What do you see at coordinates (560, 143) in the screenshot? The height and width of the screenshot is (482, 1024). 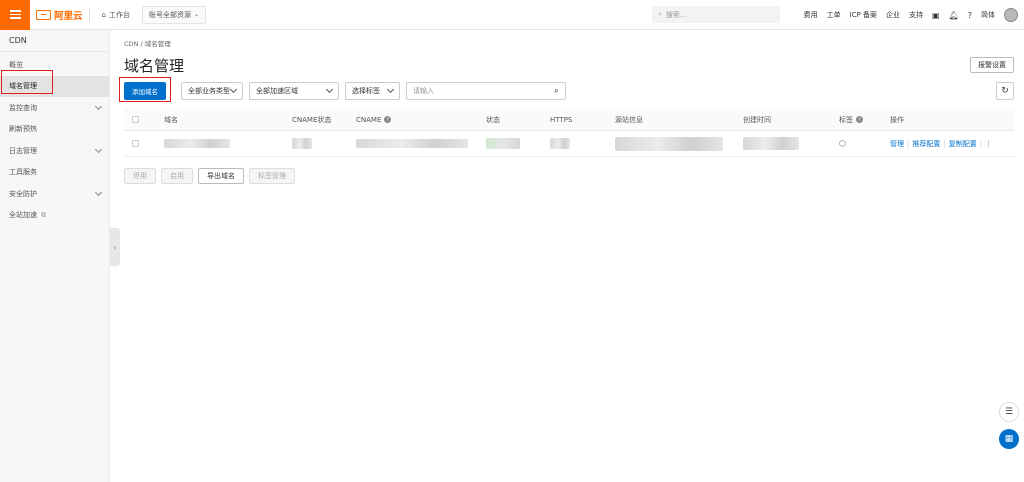 I see `redacted-https` at bounding box center [560, 143].